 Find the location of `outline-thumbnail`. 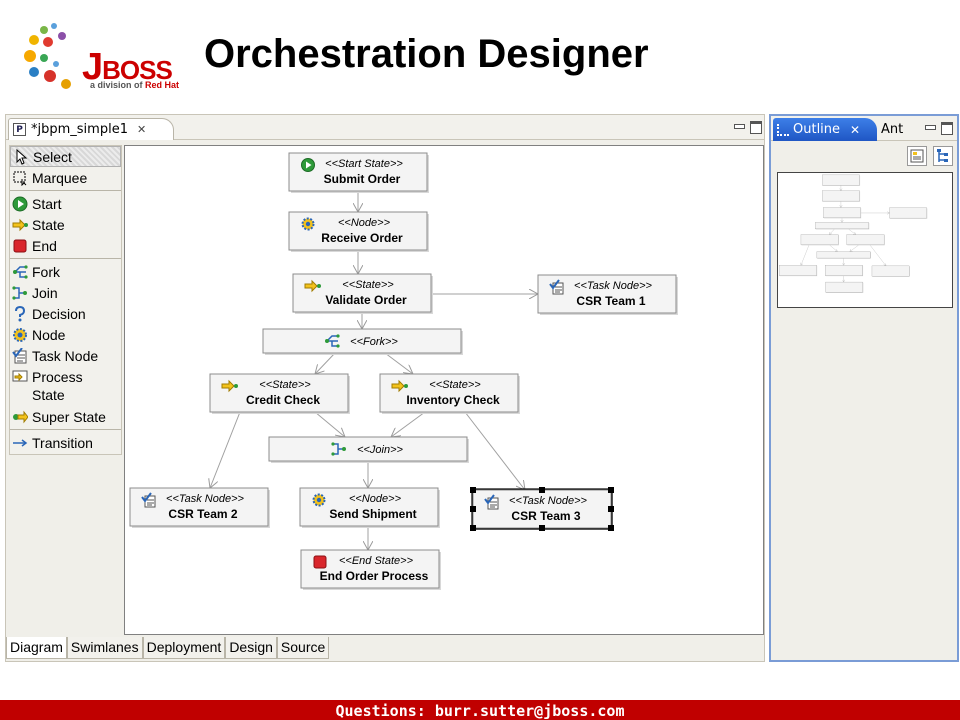

outline-thumbnail is located at coordinates (865, 240).